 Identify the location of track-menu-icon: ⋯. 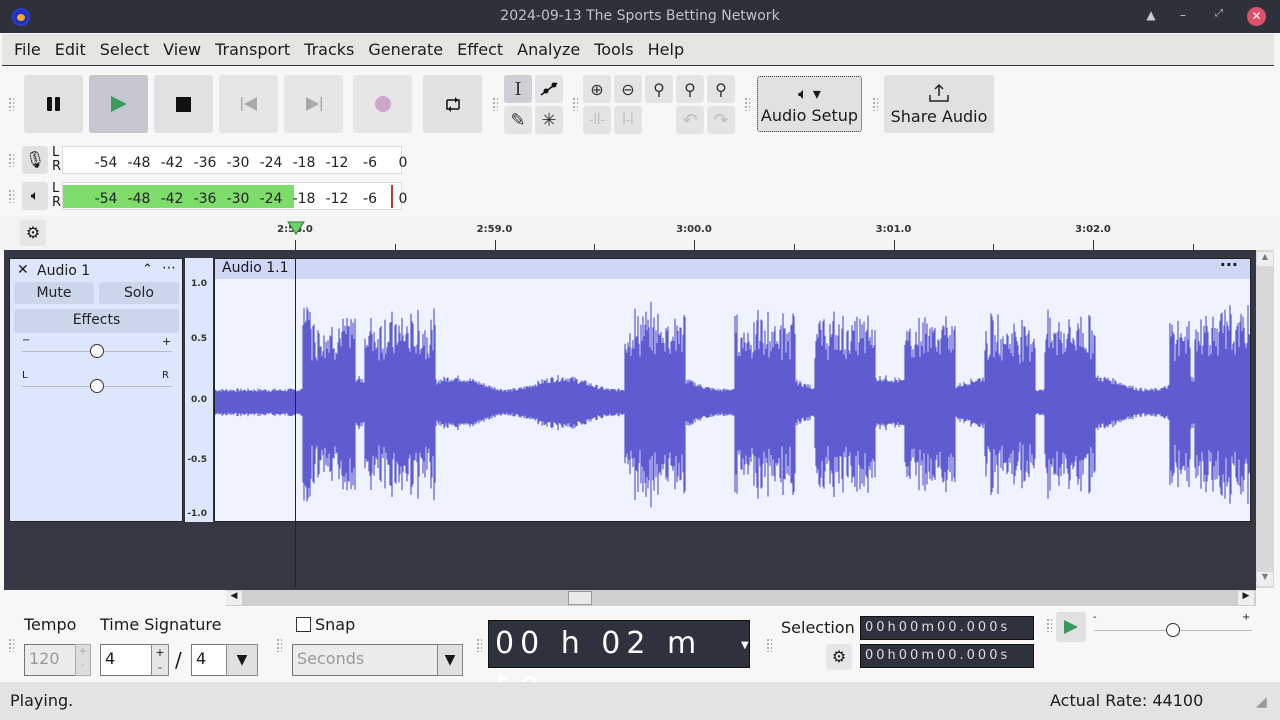
(169, 268).